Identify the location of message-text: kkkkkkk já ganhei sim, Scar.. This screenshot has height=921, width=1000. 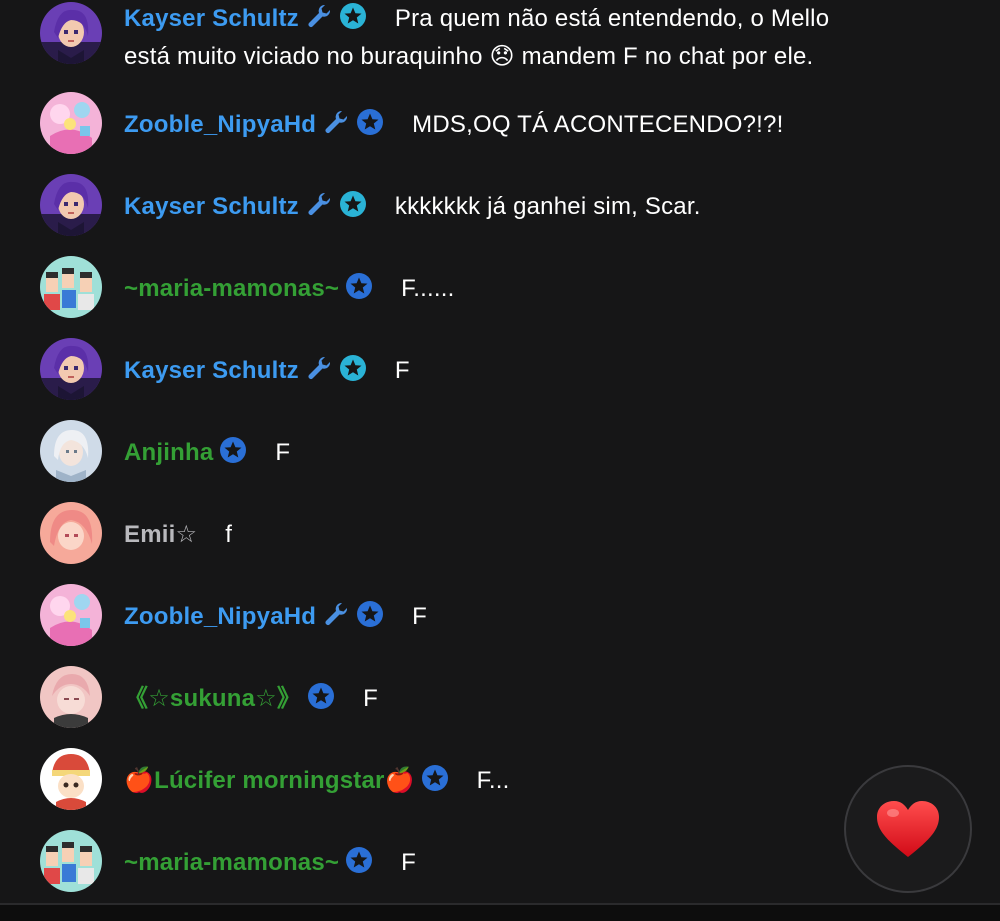
(547, 206).